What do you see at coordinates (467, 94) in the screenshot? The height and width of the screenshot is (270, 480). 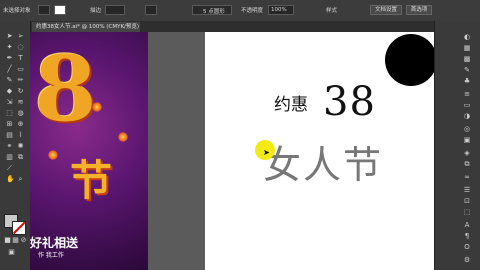 I see `stroke-icon: ≡` at bounding box center [467, 94].